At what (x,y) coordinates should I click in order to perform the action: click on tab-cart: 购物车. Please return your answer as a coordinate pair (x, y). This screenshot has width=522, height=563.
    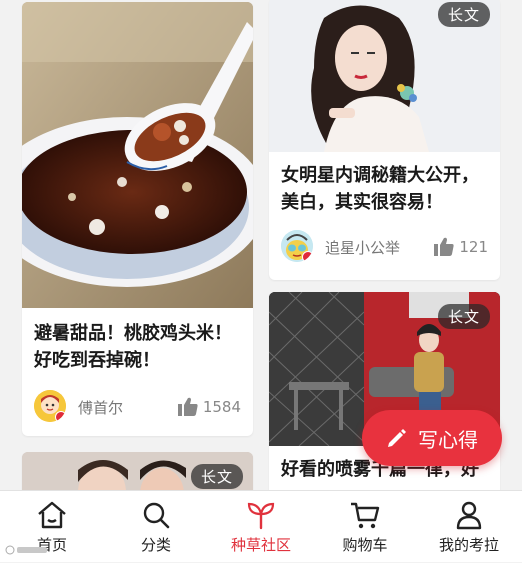
    Looking at the image, I should click on (365, 527).